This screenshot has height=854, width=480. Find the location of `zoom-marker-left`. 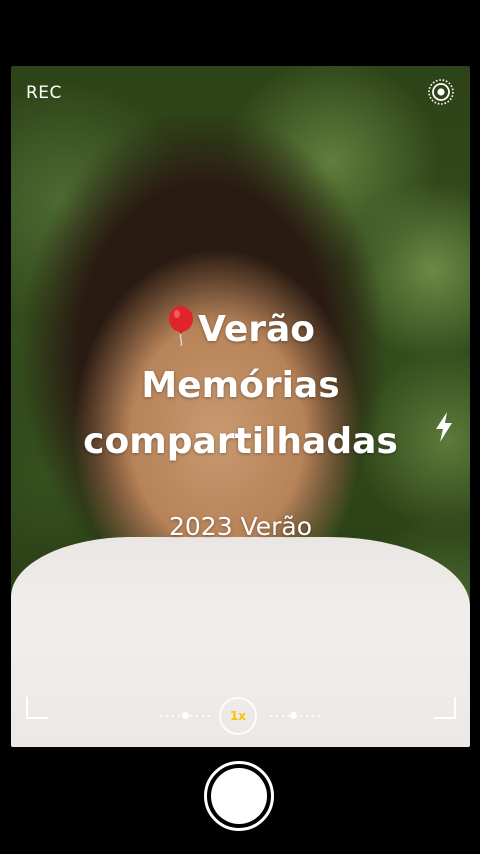

zoom-marker-left is located at coordinates (185, 715).